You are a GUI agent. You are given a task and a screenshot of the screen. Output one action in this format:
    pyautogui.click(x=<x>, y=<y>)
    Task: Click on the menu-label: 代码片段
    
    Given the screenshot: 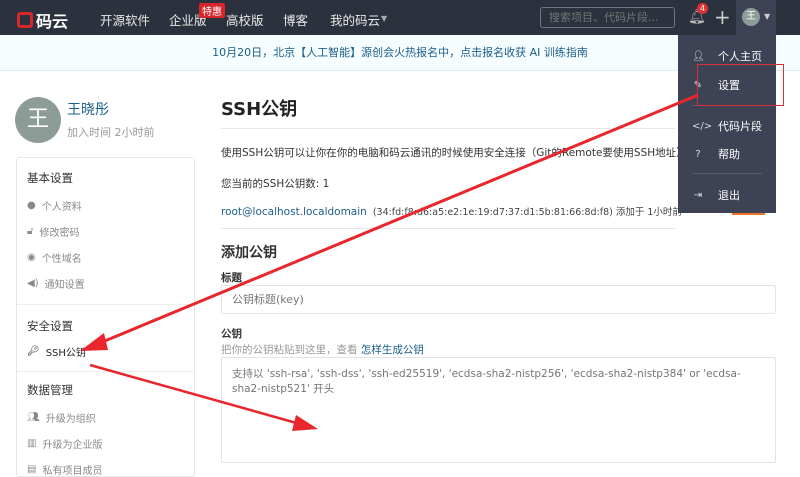 What is the action you would take?
    pyautogui.click(x=740, y=126)
    